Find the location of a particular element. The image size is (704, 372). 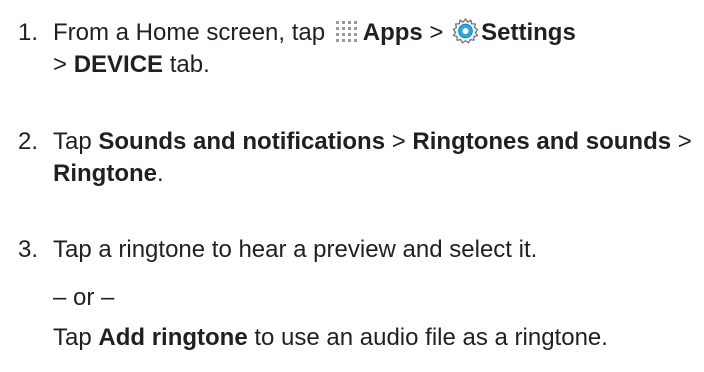

settings-label: Settings is located at coordinates (528, 32).